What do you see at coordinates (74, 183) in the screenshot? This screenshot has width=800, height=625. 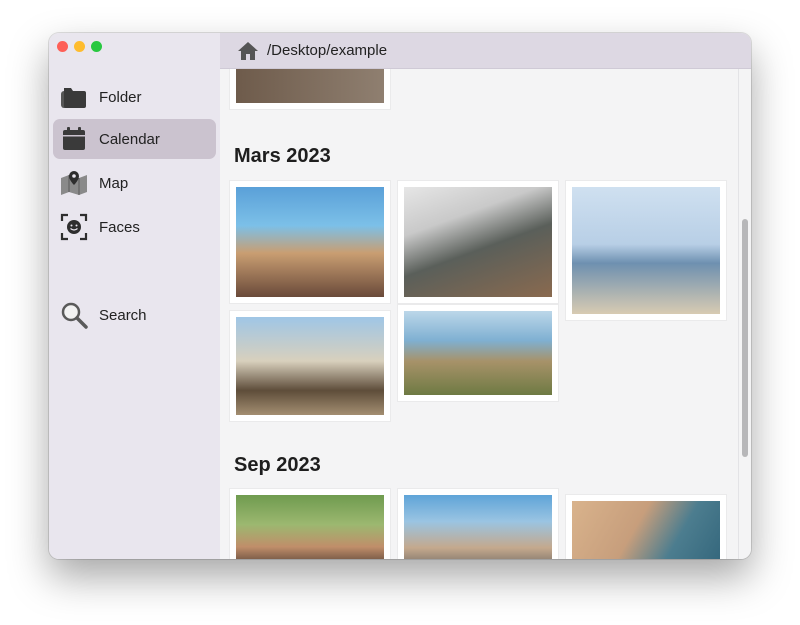 I see `map-icon` at bounding box center [74, 183].